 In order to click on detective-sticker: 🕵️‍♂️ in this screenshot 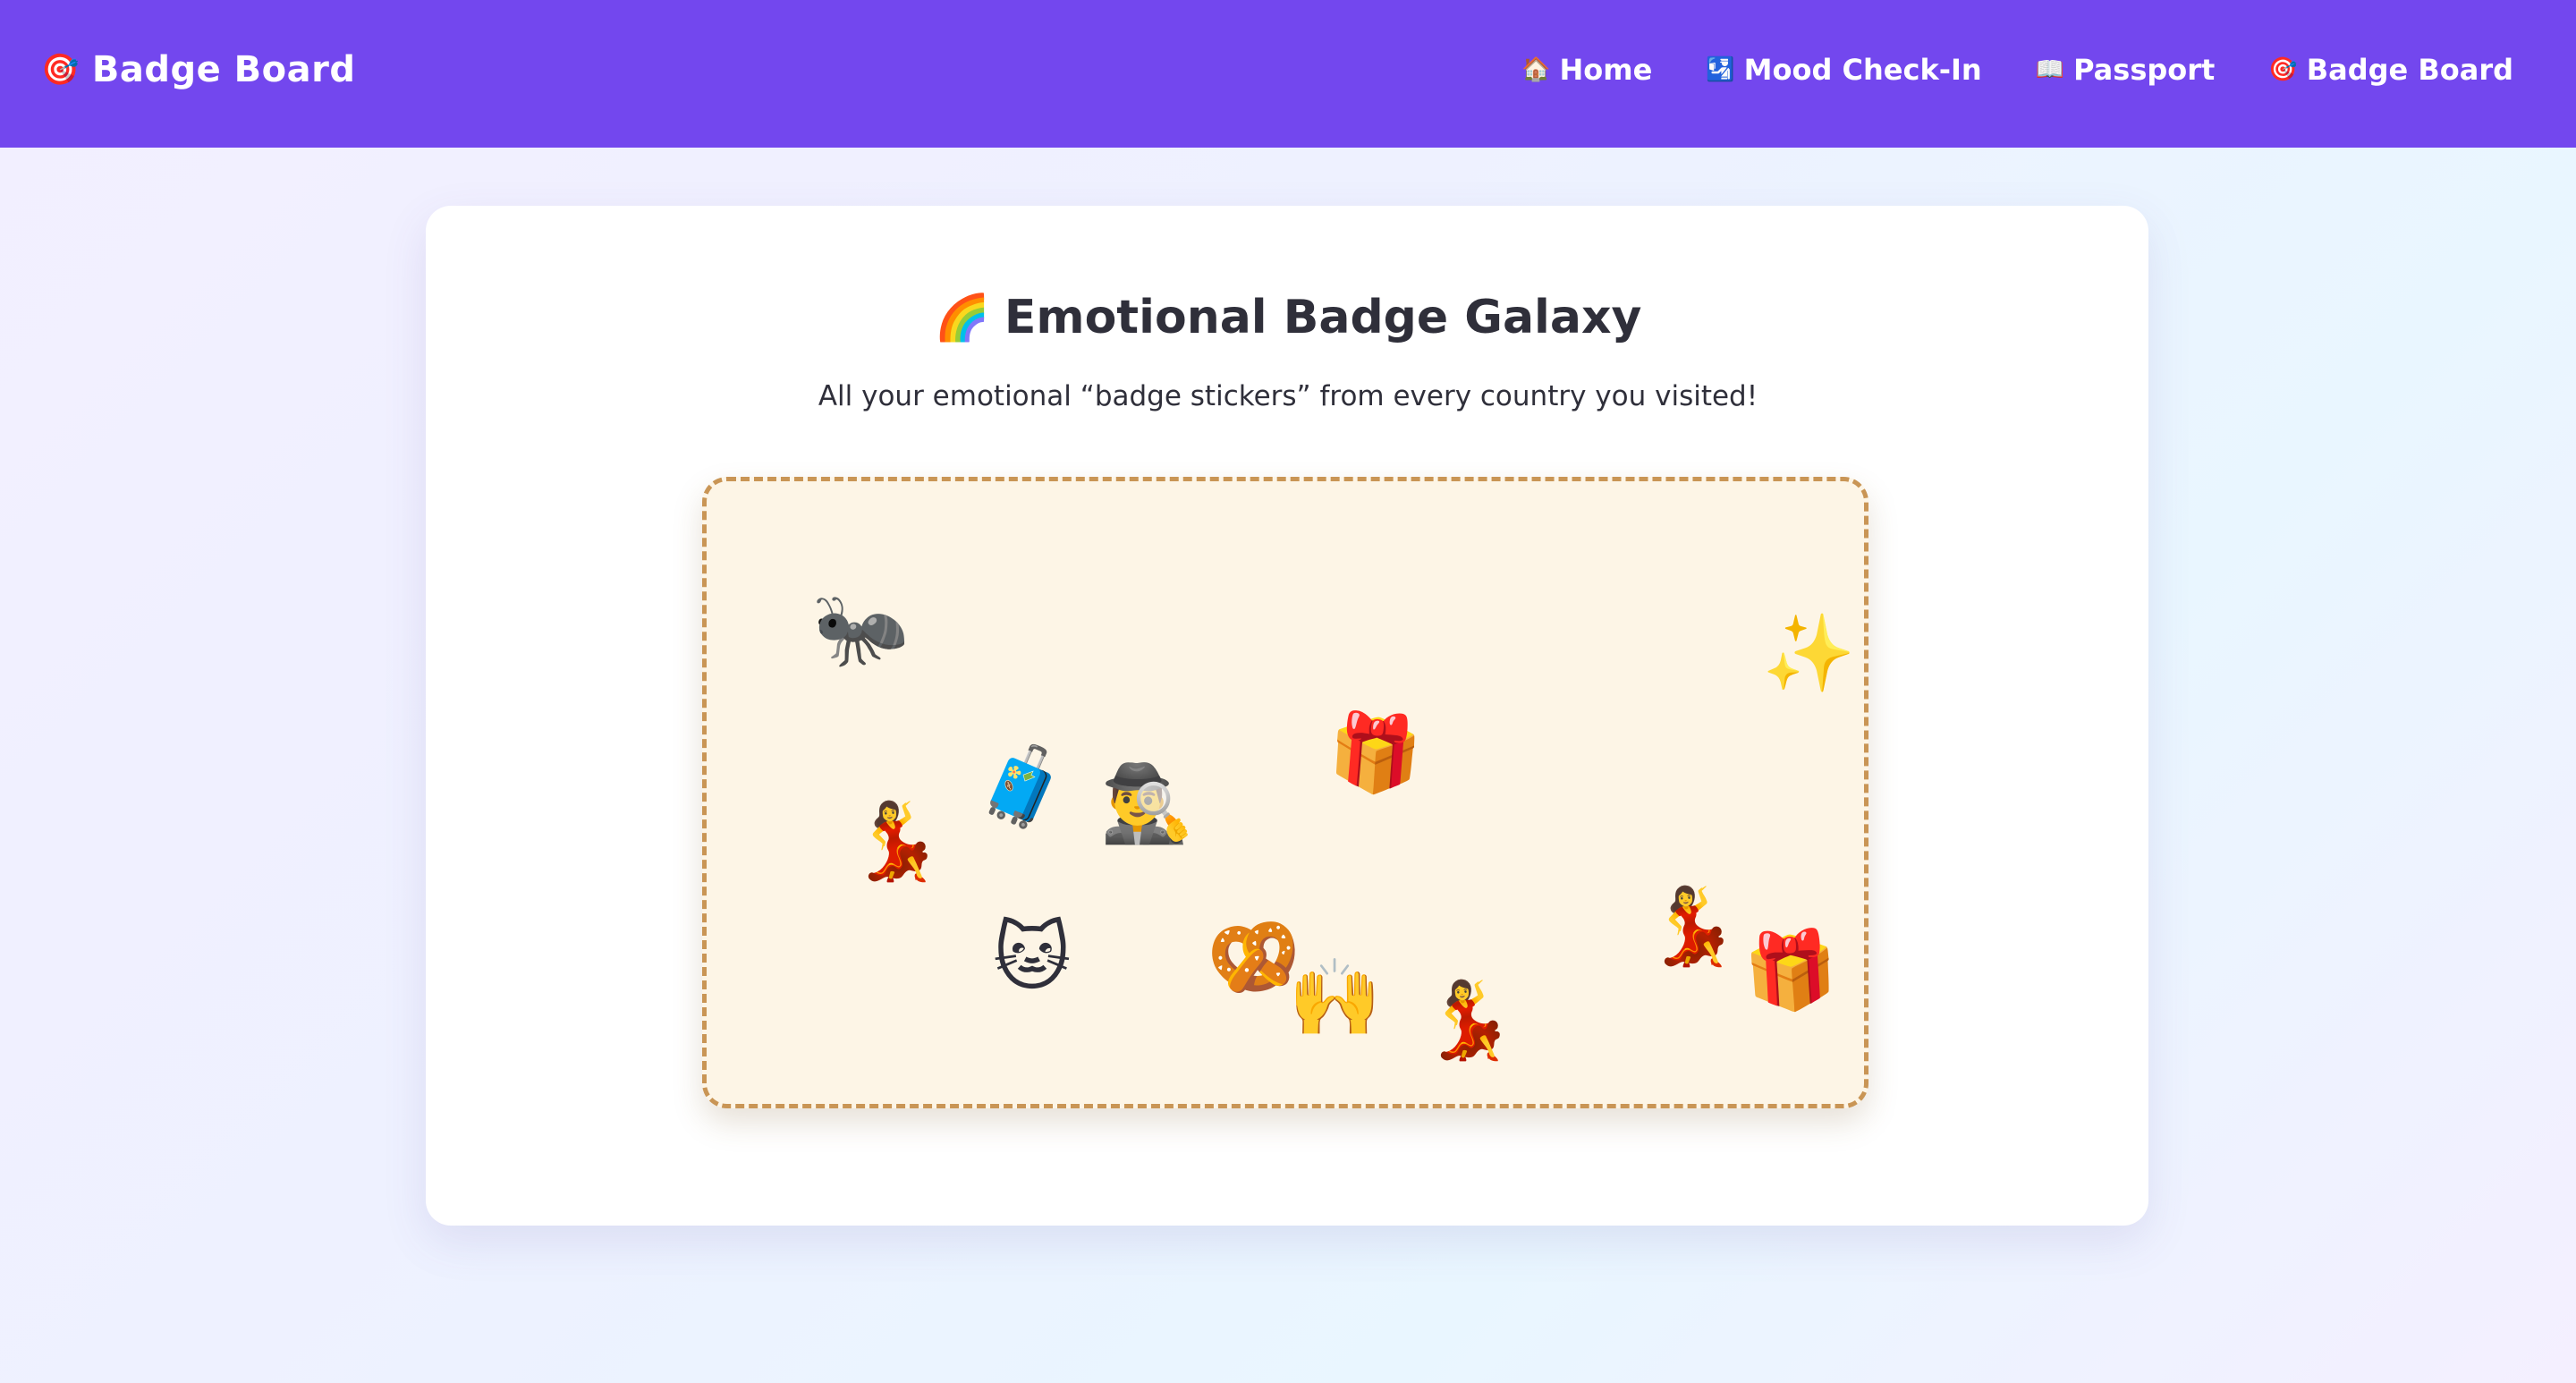, I will do `click(1147, 804)`.